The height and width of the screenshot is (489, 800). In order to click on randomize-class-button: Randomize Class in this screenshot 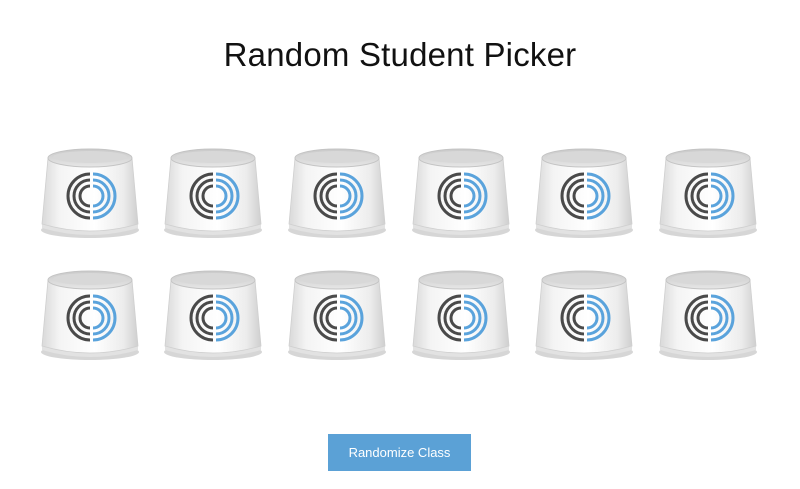, I will do `click(399, 452)`.